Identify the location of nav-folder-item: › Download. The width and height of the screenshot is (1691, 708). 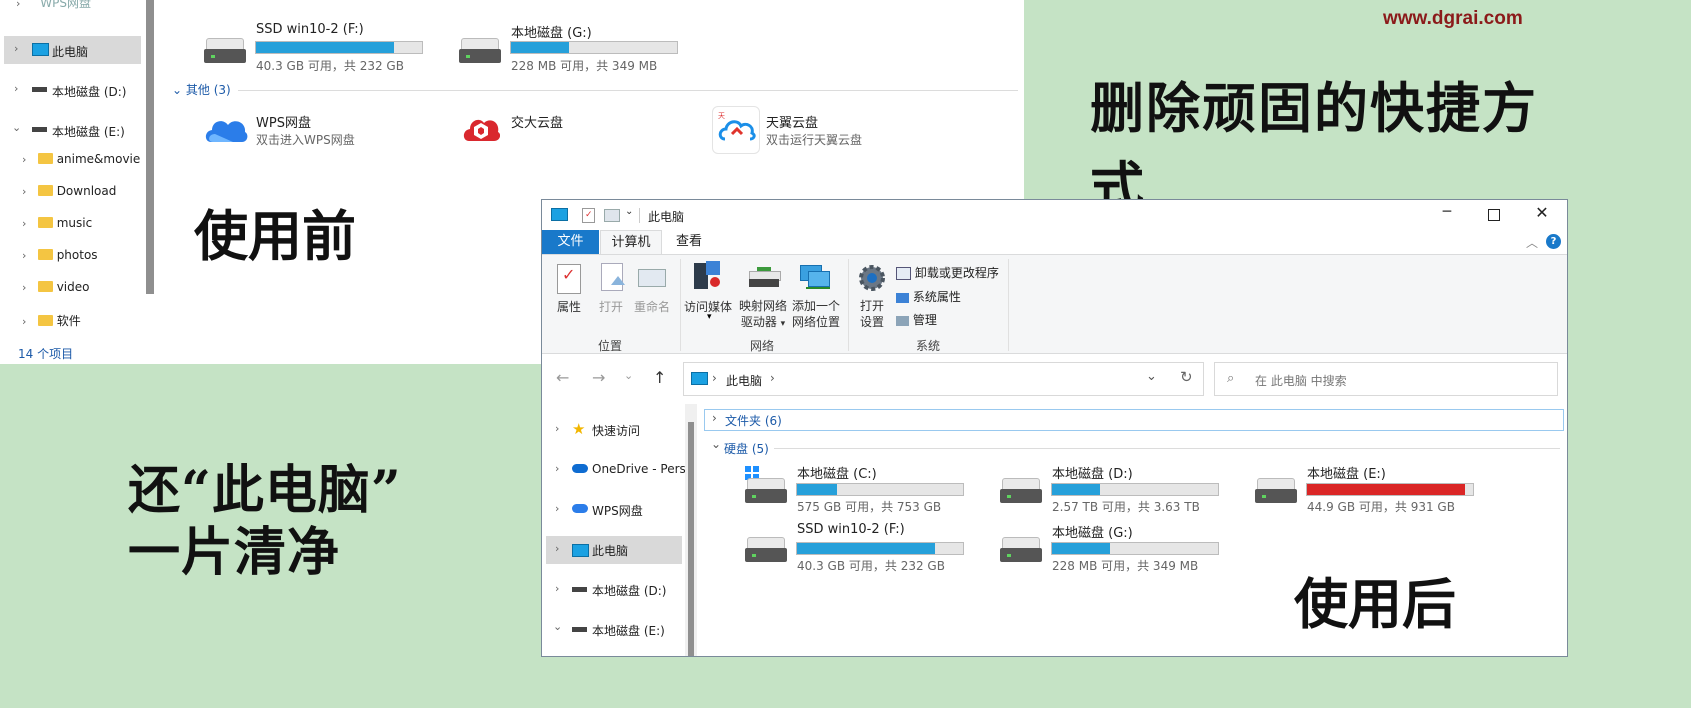
(87, 191).